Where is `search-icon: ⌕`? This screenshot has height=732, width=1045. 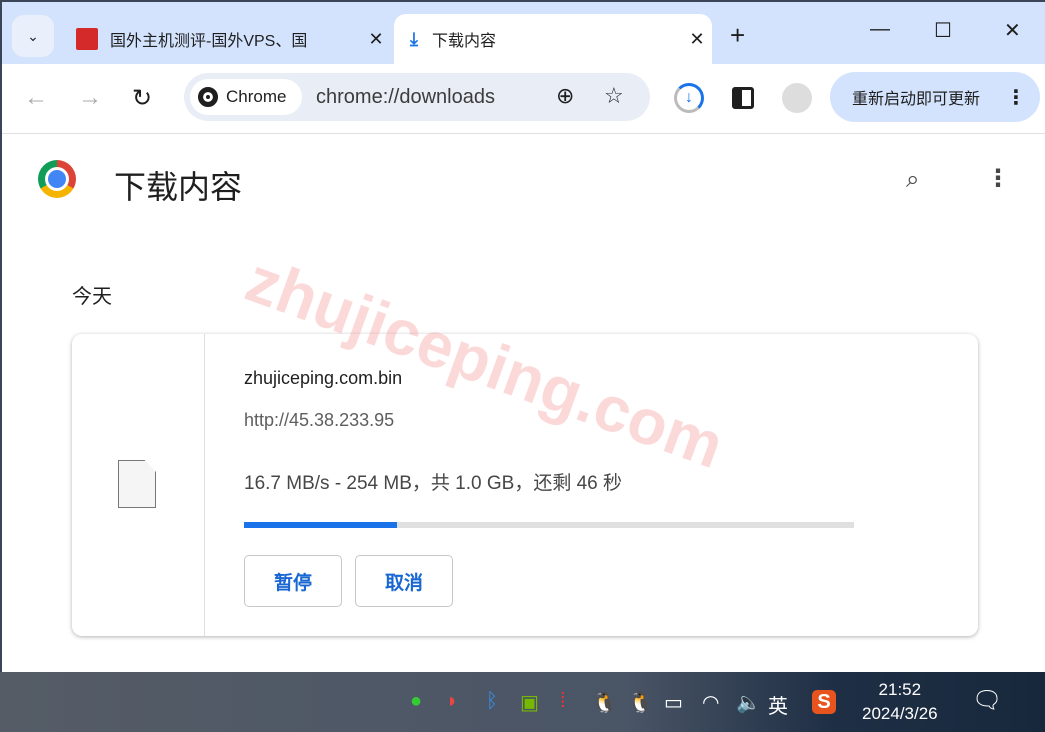 search-icon: ⌕ is located at coordinates (912, 180).